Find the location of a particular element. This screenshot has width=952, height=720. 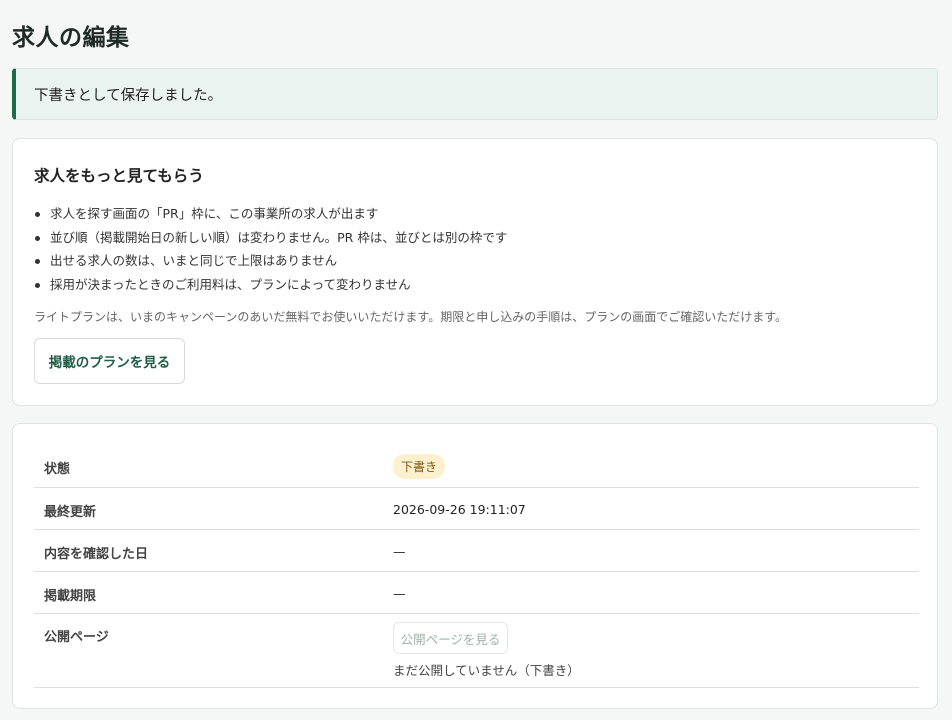

public-page-label: 公開ページ is located at coordinates (76, 637).